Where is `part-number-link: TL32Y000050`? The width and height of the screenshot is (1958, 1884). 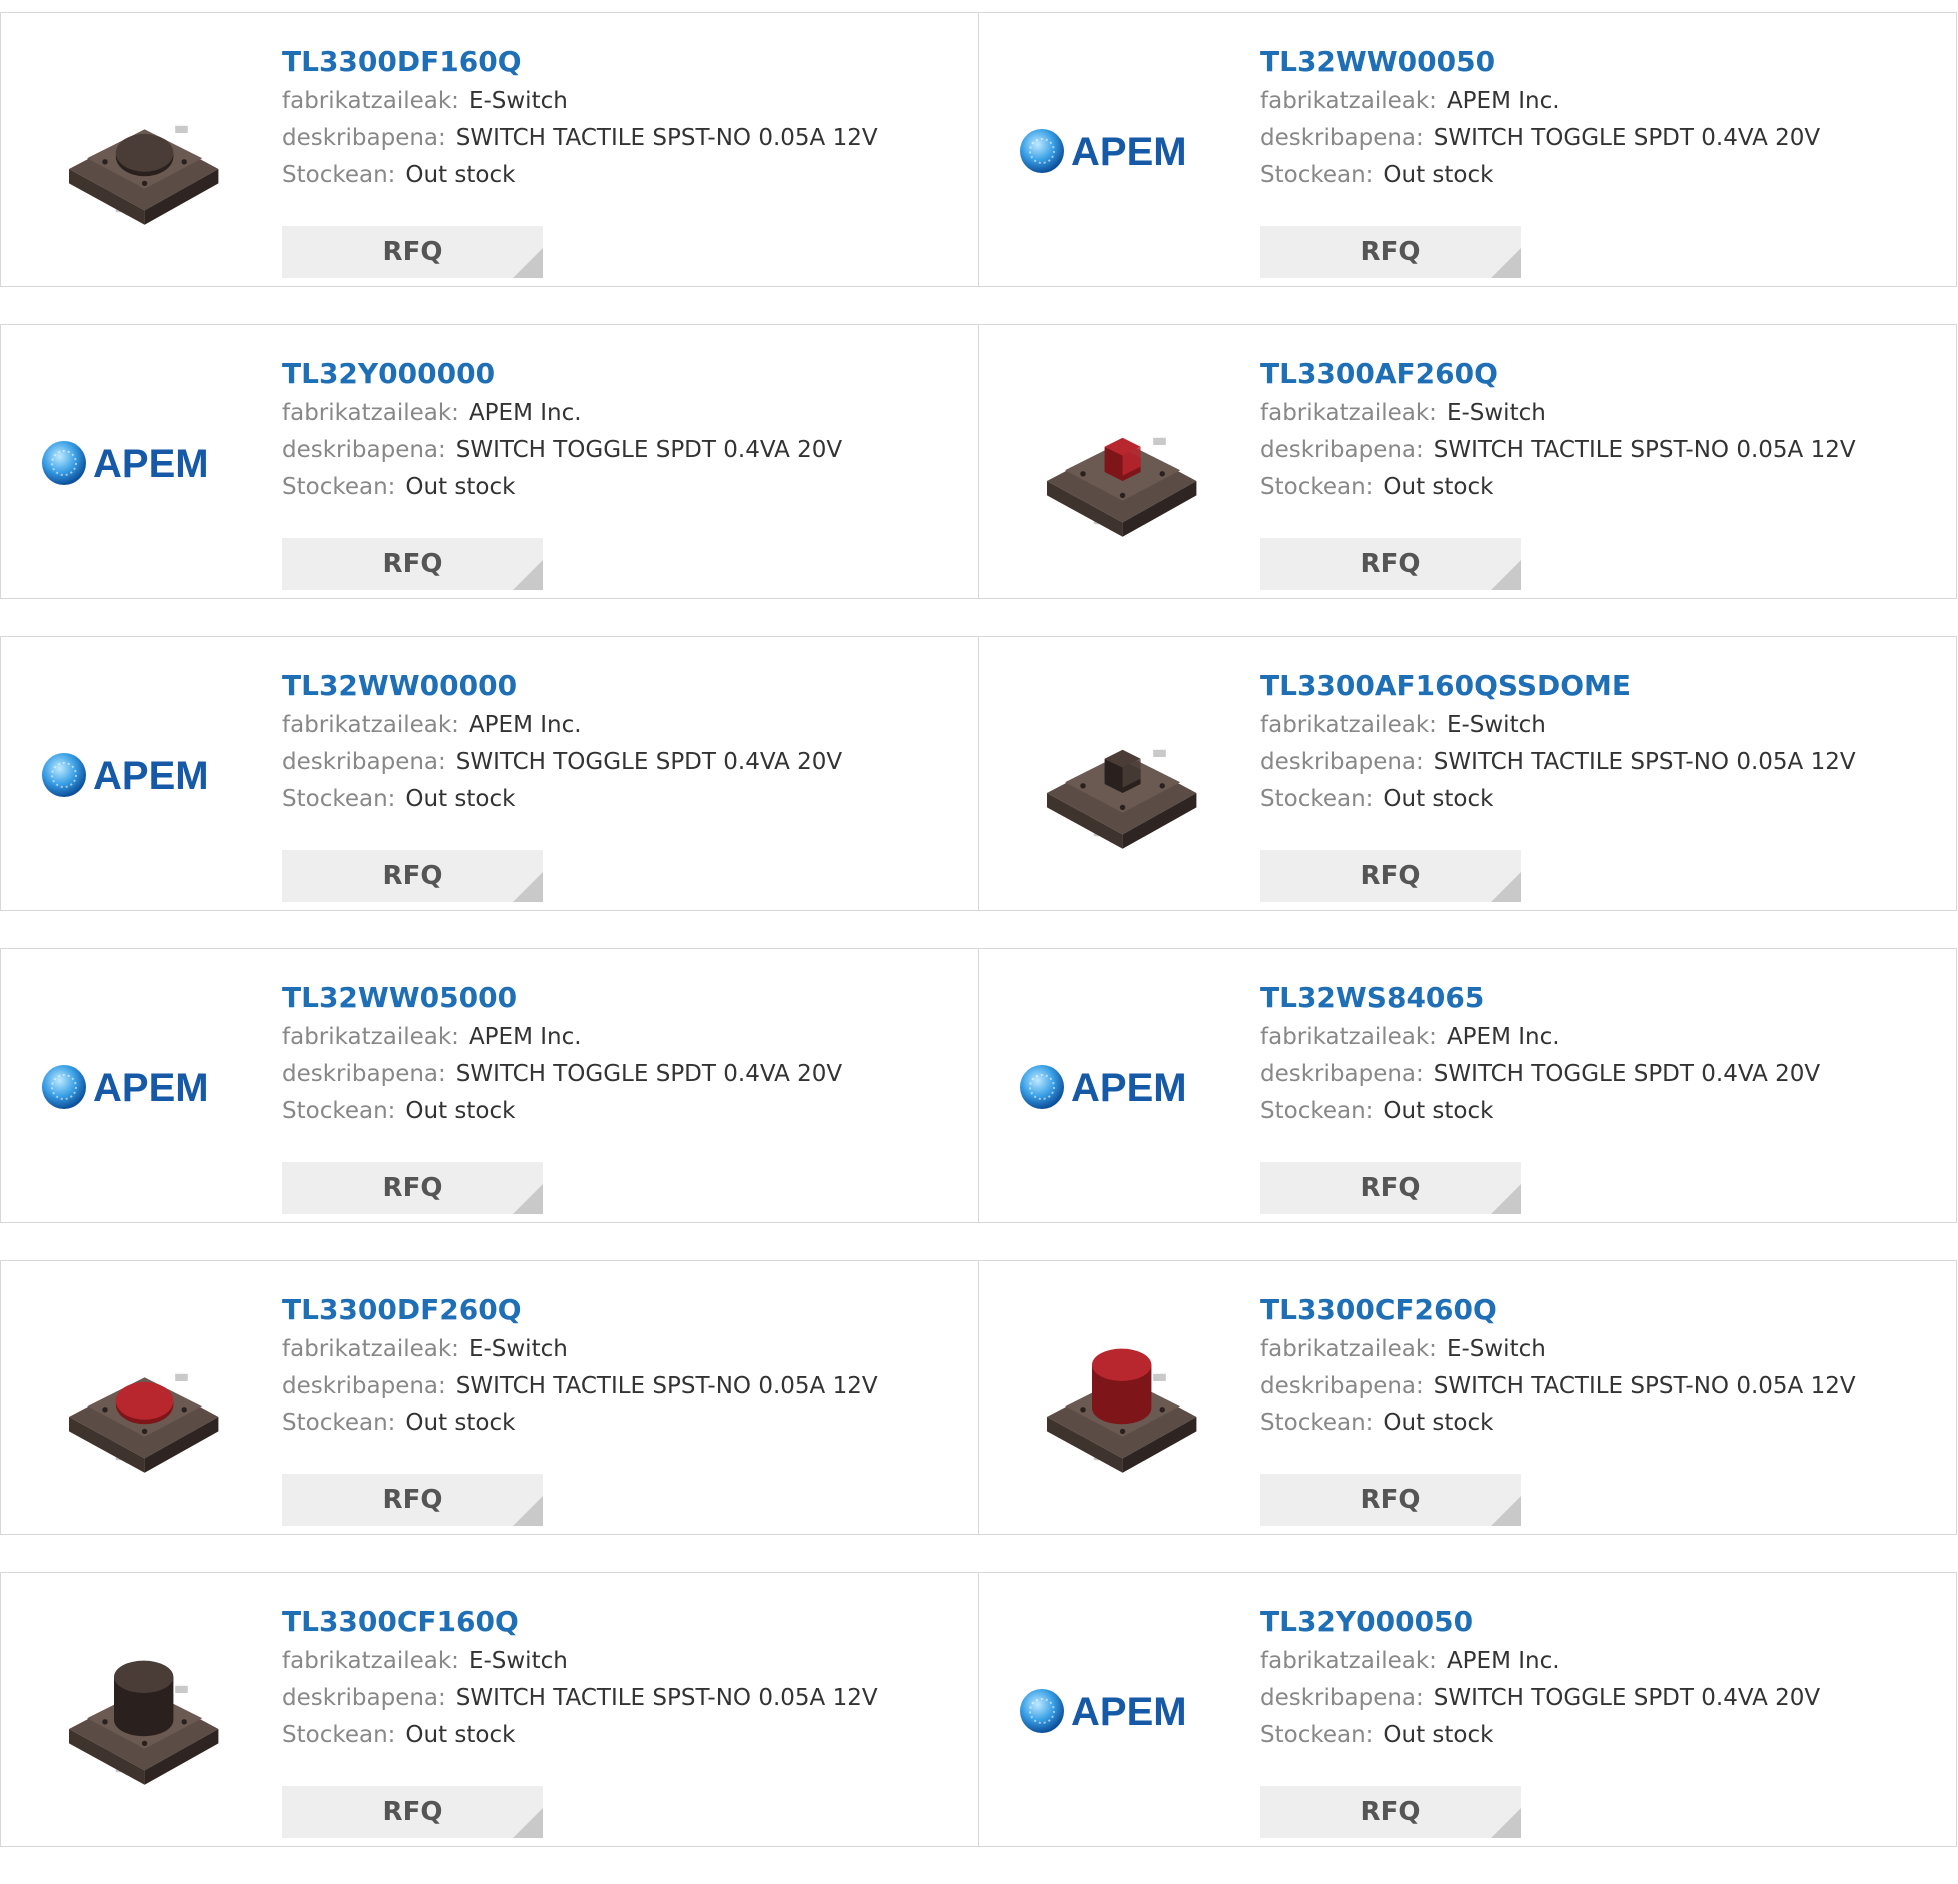 part-number-link: TL32Y000050 is located at coordinates (1540, 1622).